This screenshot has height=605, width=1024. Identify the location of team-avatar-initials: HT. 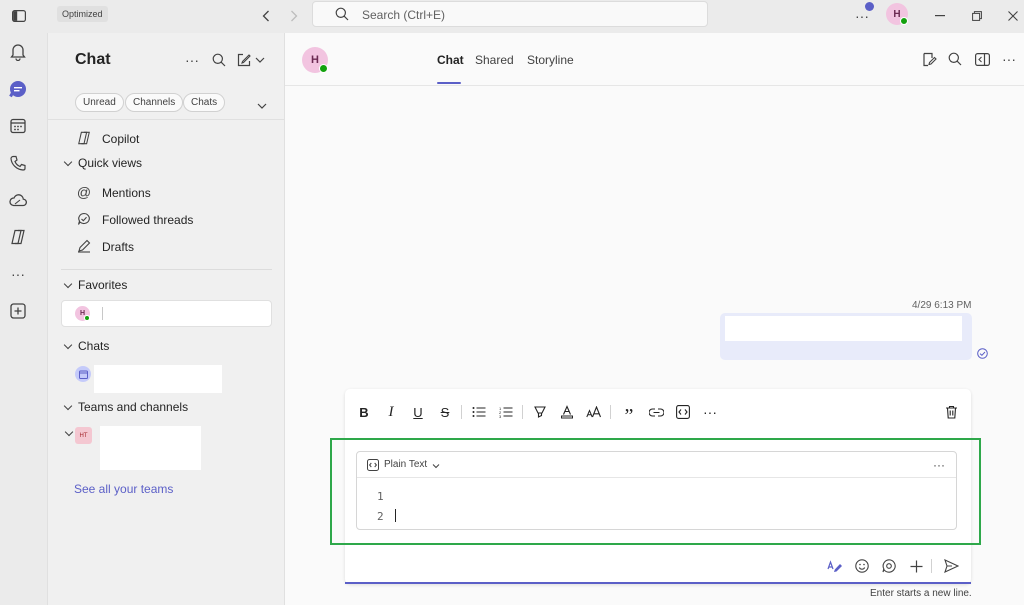
(83, 435).